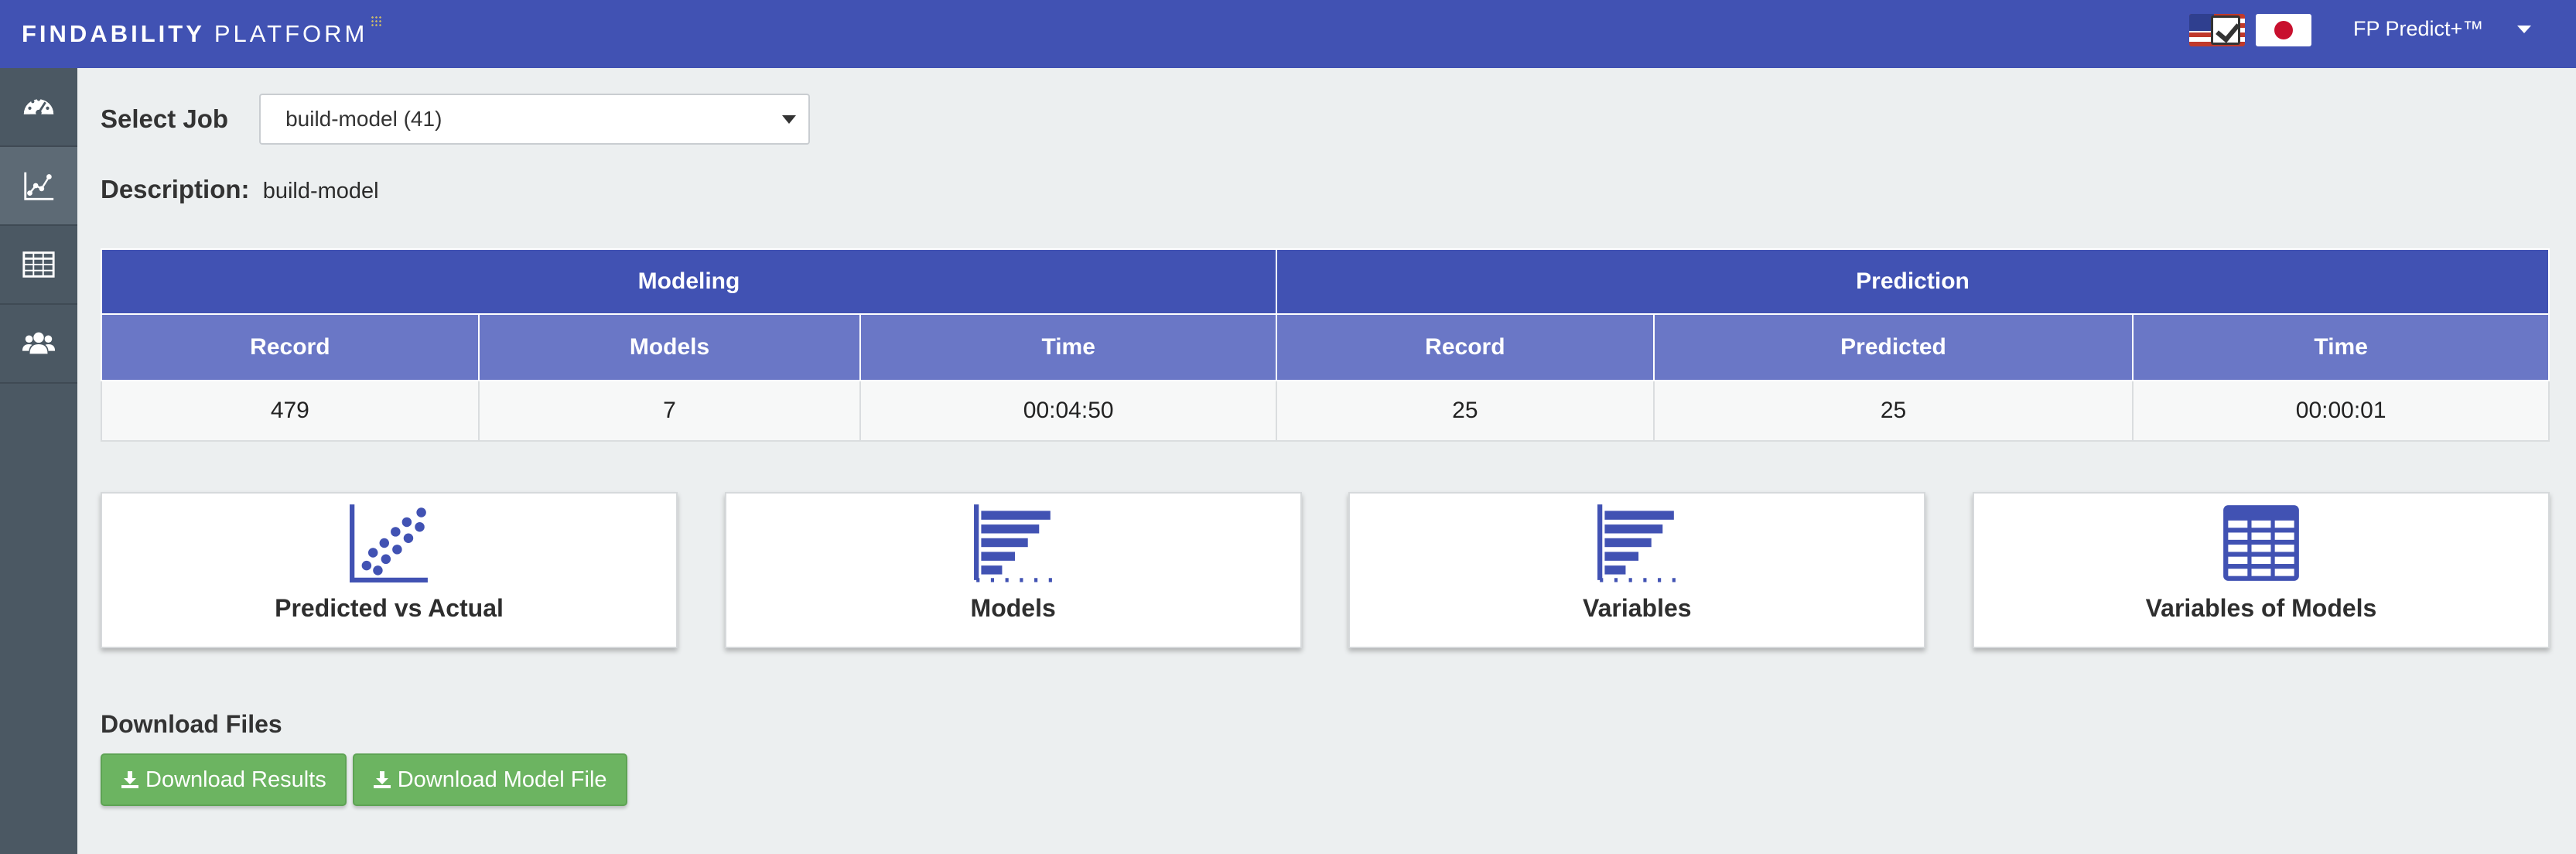 Image resolution: width=2576 pixels, height=854 pixels. I want to click on download-files-heading: Download Files, so click(191, 724).